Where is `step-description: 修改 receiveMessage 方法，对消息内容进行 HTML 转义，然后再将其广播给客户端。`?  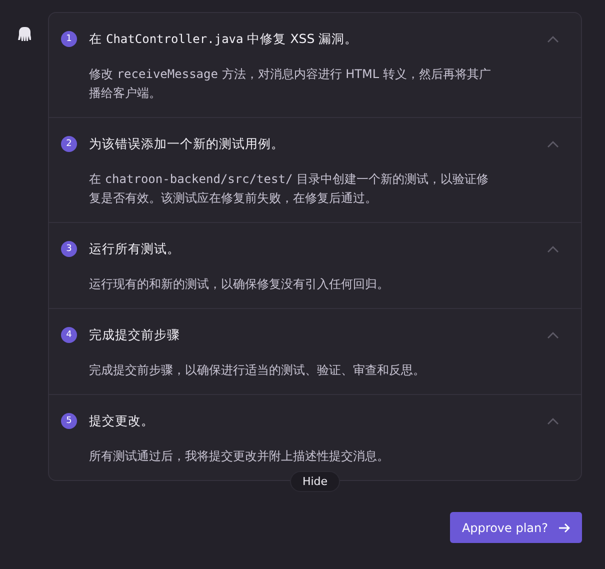
step-description: 修改 receiveMessage 方法，对消息内容进行 HTML 转义，然后再将其广播给客户端。 is located at coordinates (290, 84).